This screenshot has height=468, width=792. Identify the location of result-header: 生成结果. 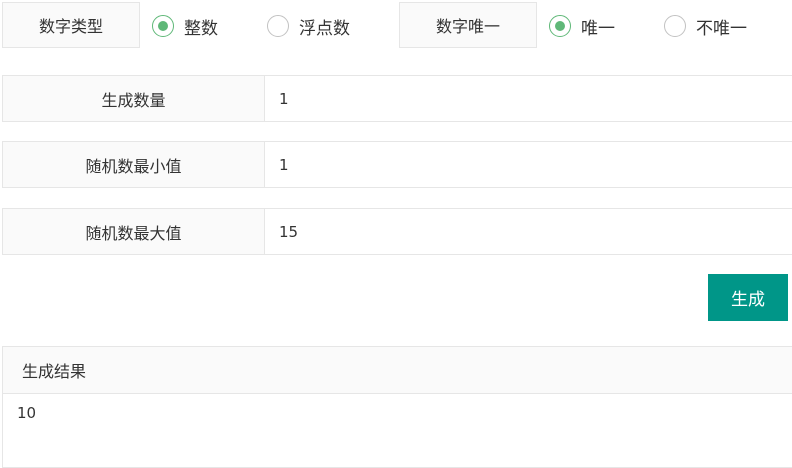
(397, 370).